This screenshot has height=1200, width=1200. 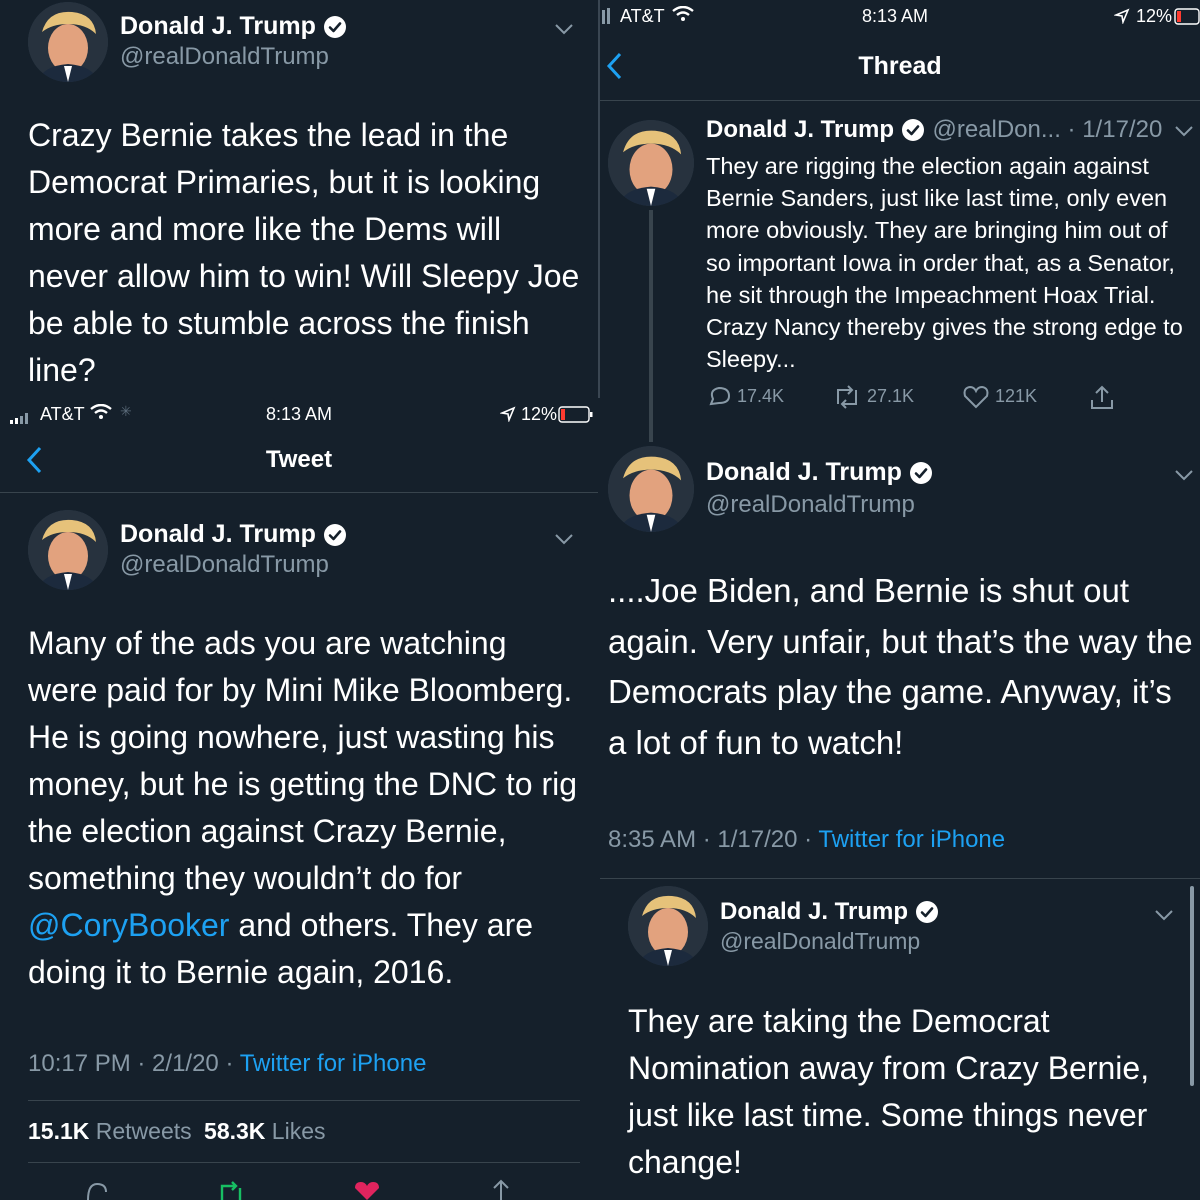 I want to click on retweet-count: 27.1K, so click(x=891, y=395).